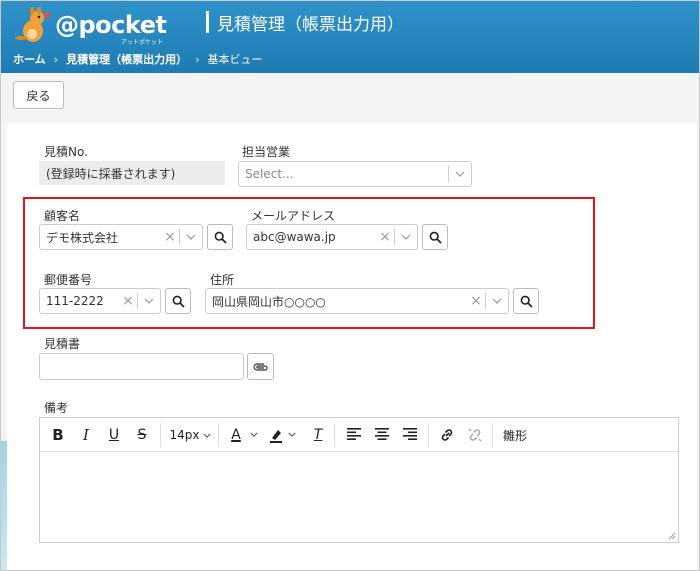 The width and height of the screenshot is (700, 571). Describe the element at coordinates (354, 434) in the screenshot. I see `align-left-icon` at that location.